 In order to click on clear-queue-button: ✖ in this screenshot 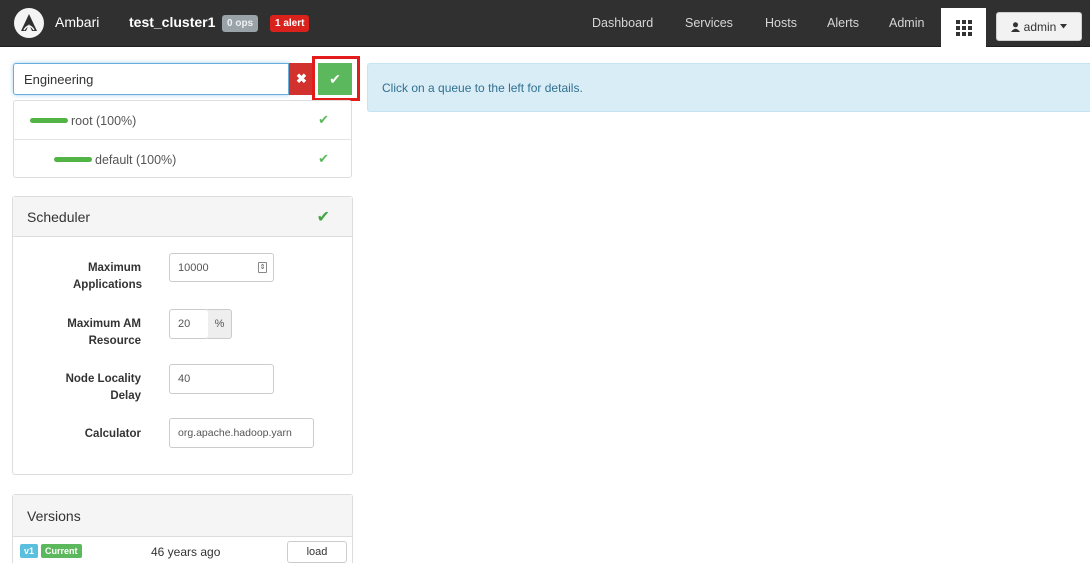, I will do `click(301, 79)`.